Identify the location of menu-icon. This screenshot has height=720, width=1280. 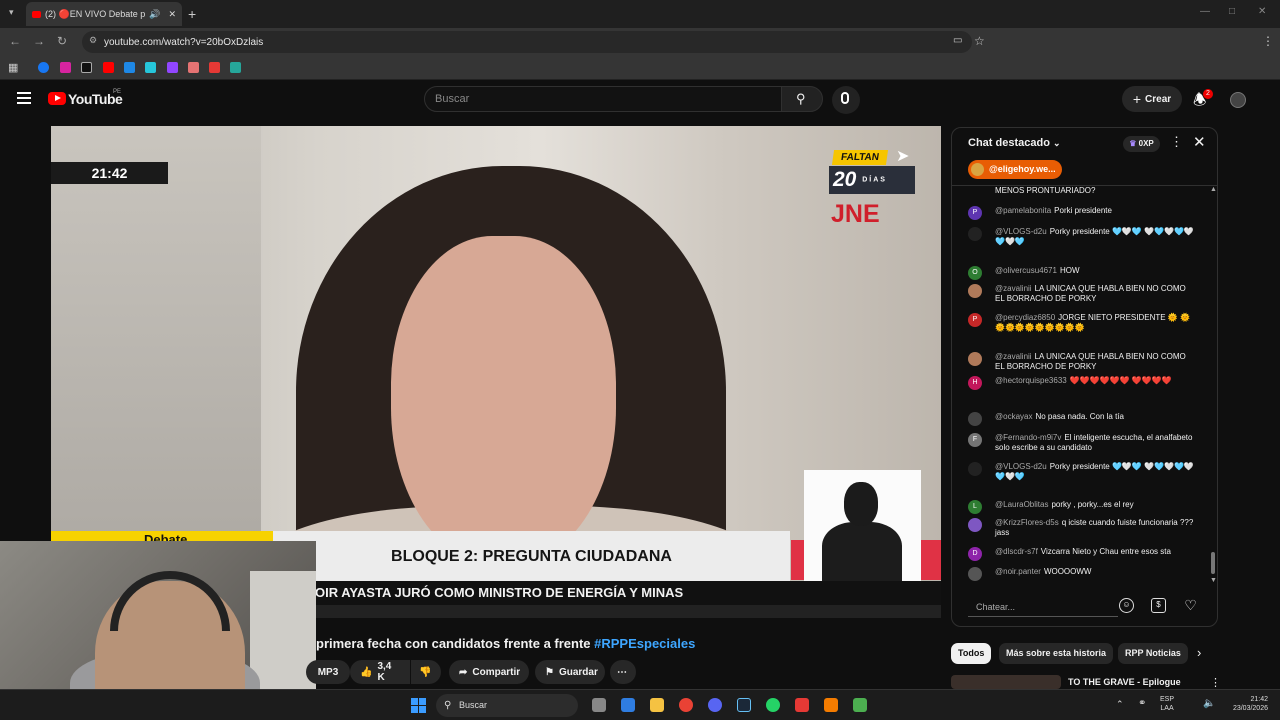
(24, 98).